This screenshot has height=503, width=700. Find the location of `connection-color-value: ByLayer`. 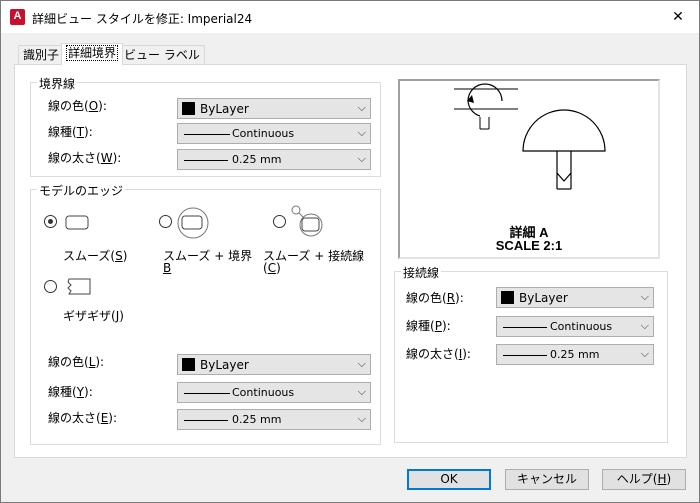

connection-color-value: ByLayer is located at coordinates (543, 298).